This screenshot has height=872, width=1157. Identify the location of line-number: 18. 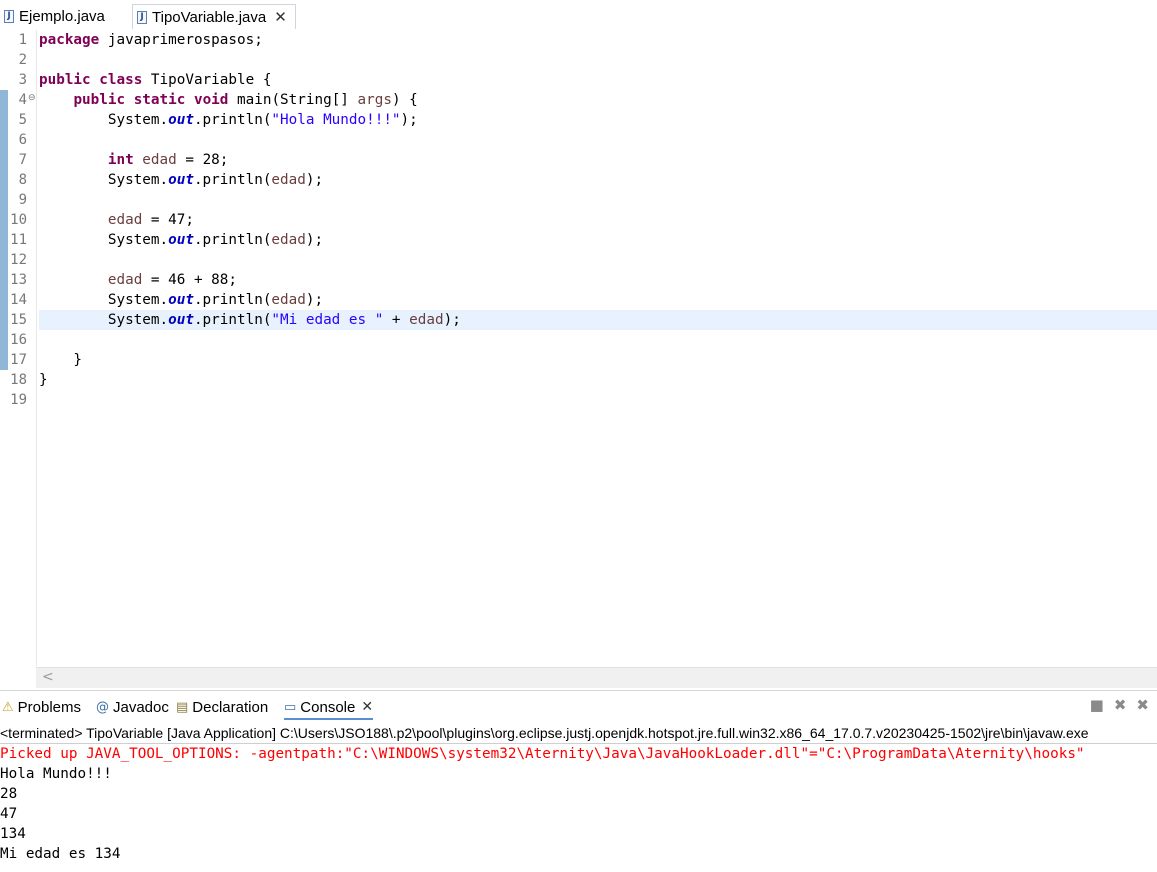
(18, 380).